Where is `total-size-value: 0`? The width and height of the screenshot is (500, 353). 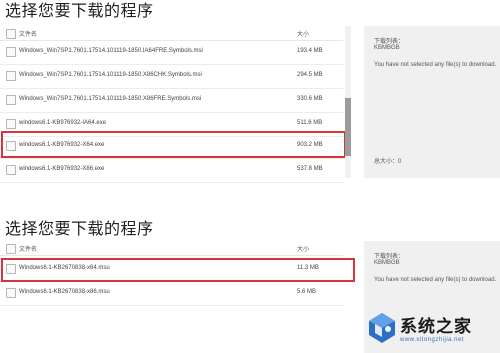 total-size-value: 0 is located at coordinates (400, 162).